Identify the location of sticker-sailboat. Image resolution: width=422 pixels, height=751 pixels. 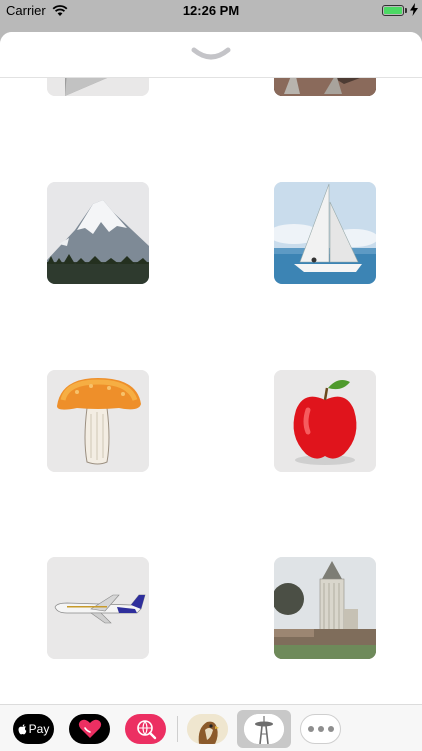
(325, 233).